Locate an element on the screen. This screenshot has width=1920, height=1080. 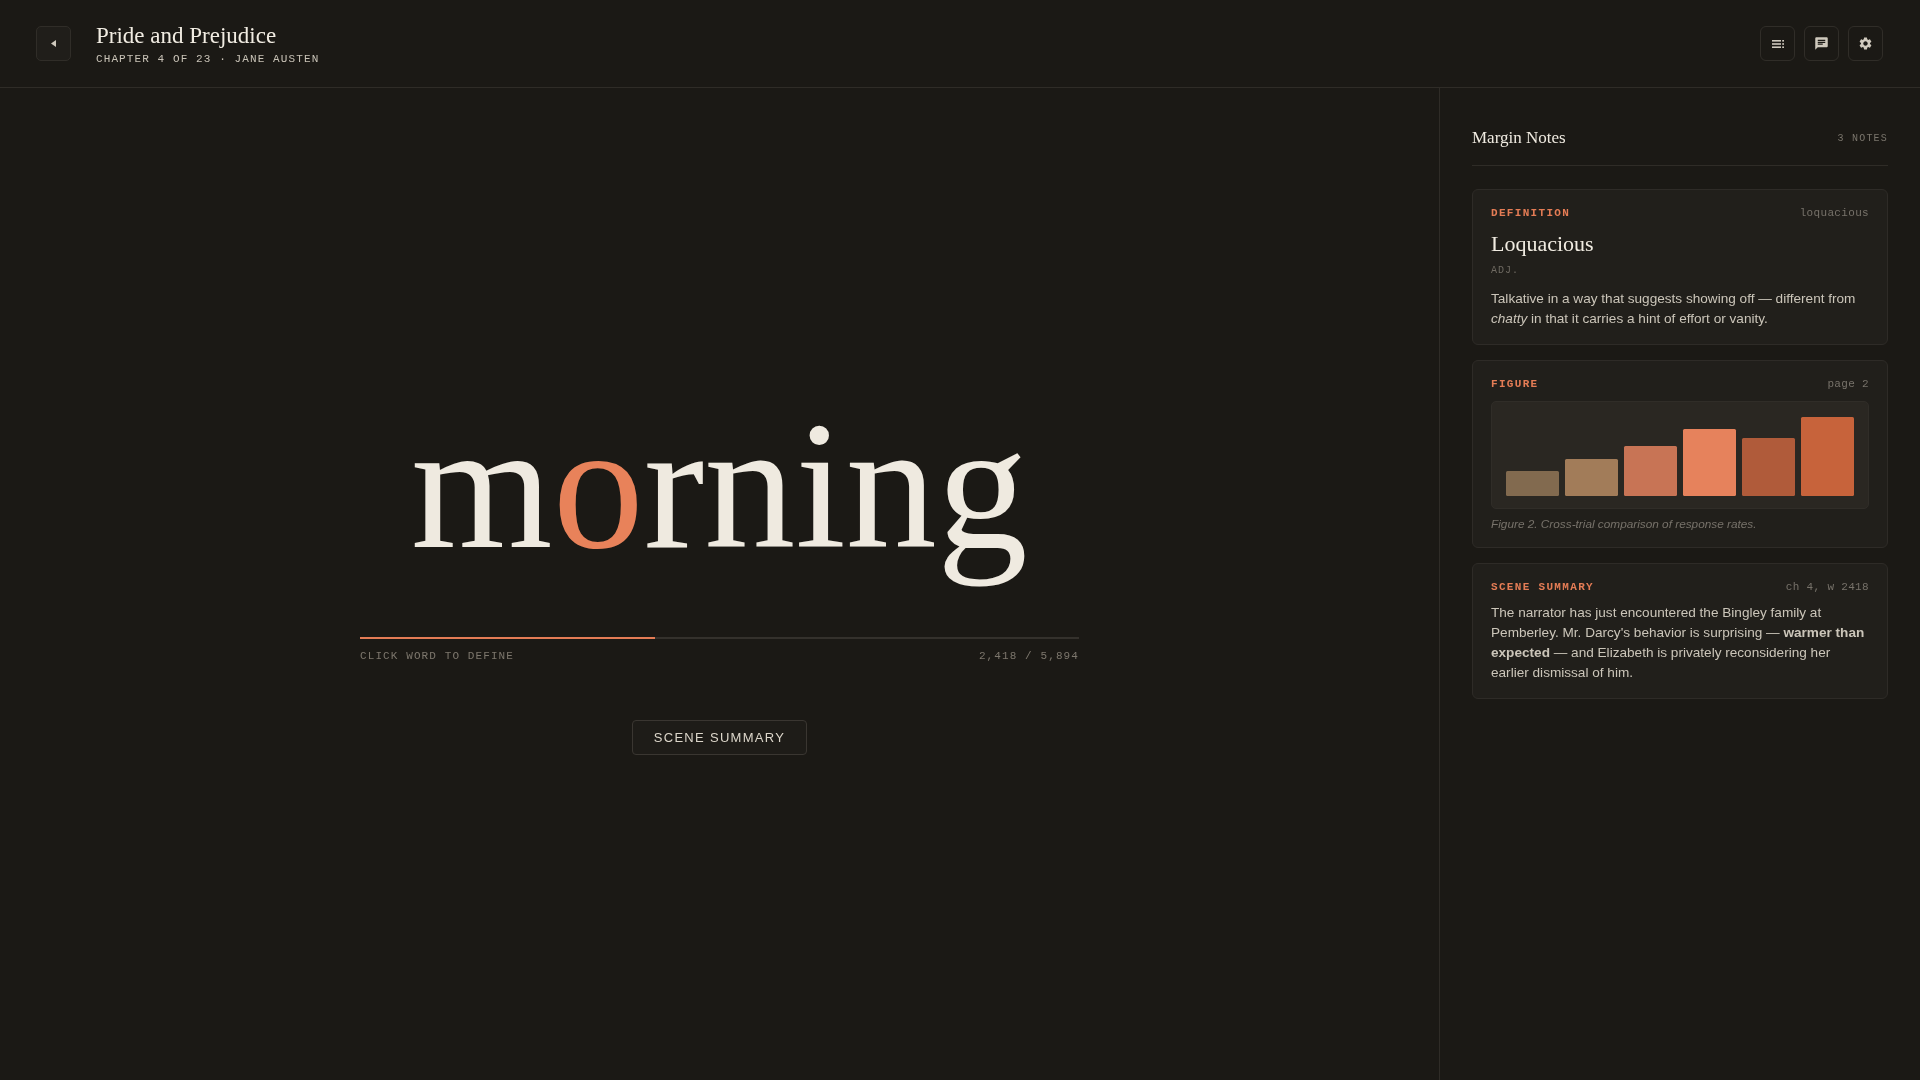
notes-button is located at coordinates (1821, 43).